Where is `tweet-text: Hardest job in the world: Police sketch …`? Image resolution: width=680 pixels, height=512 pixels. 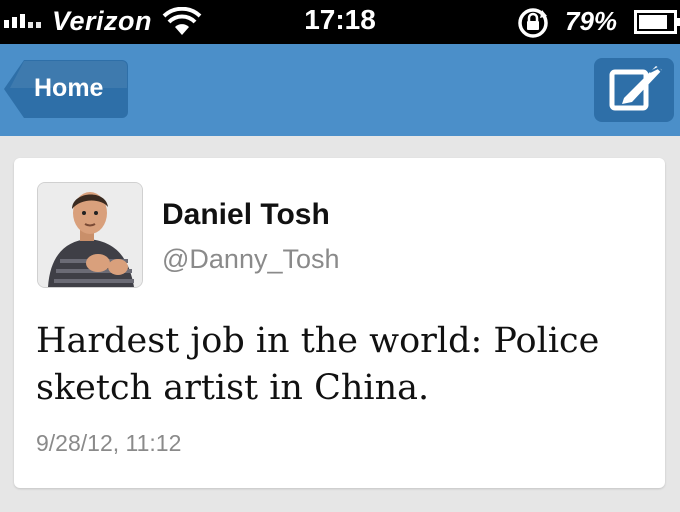 tweet-text: Hardest job in the world: Police sketch … is located at coordinates (318, 364).